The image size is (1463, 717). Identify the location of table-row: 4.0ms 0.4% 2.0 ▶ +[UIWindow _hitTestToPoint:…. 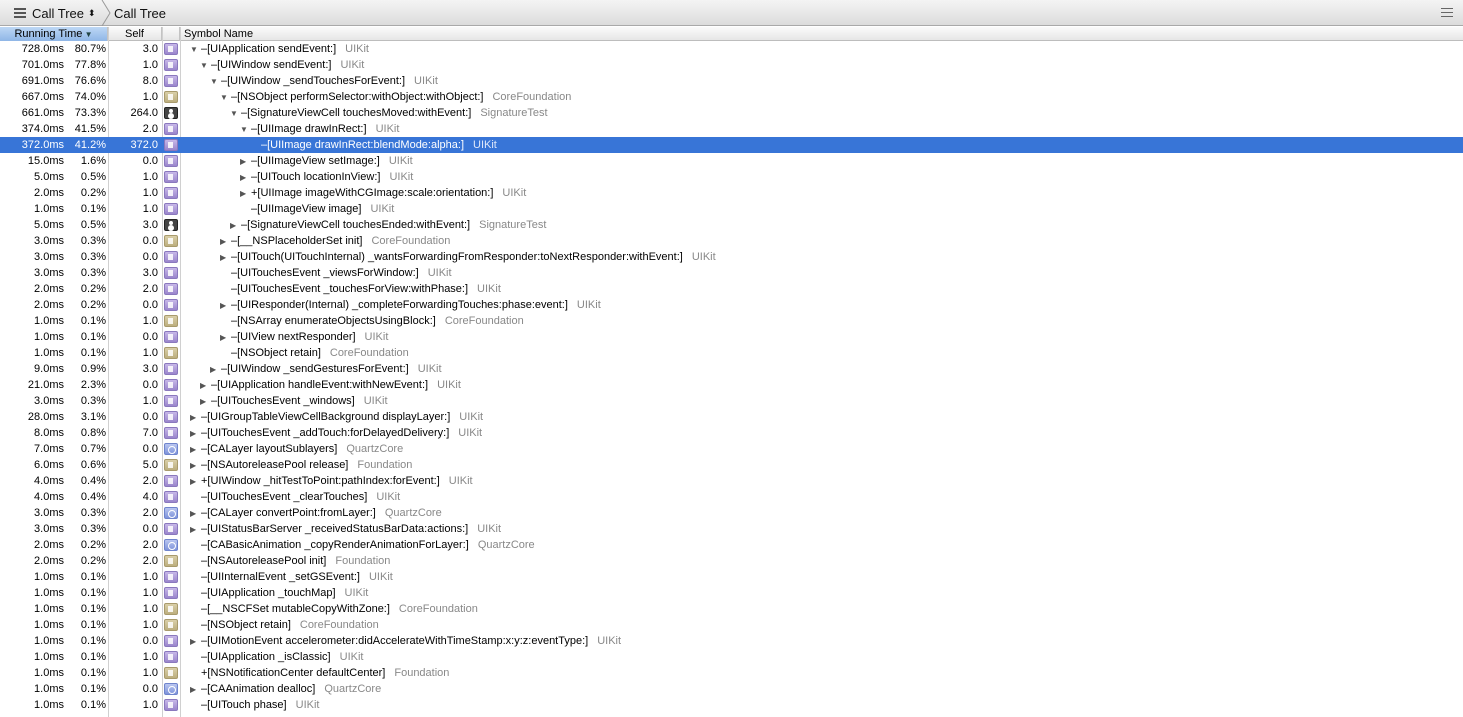
(731, 481).